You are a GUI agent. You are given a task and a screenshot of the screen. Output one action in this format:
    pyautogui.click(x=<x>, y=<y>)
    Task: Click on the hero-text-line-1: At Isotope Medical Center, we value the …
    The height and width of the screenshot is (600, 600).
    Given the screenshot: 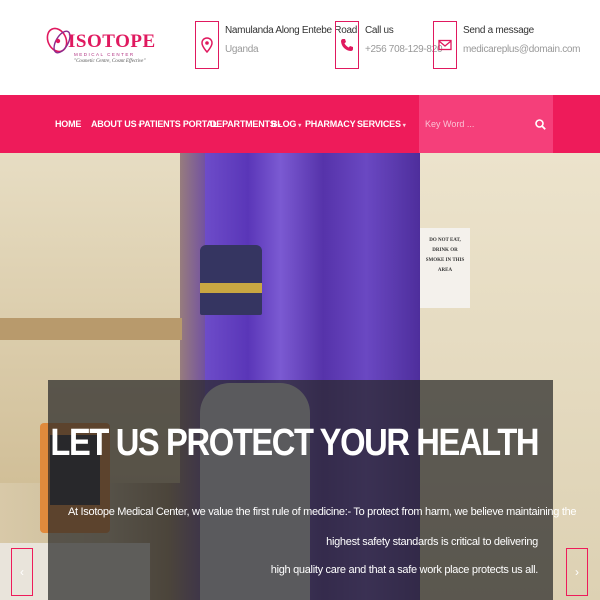 What is the action you would take?
    pyautogui.click(x=322, y=512)
    